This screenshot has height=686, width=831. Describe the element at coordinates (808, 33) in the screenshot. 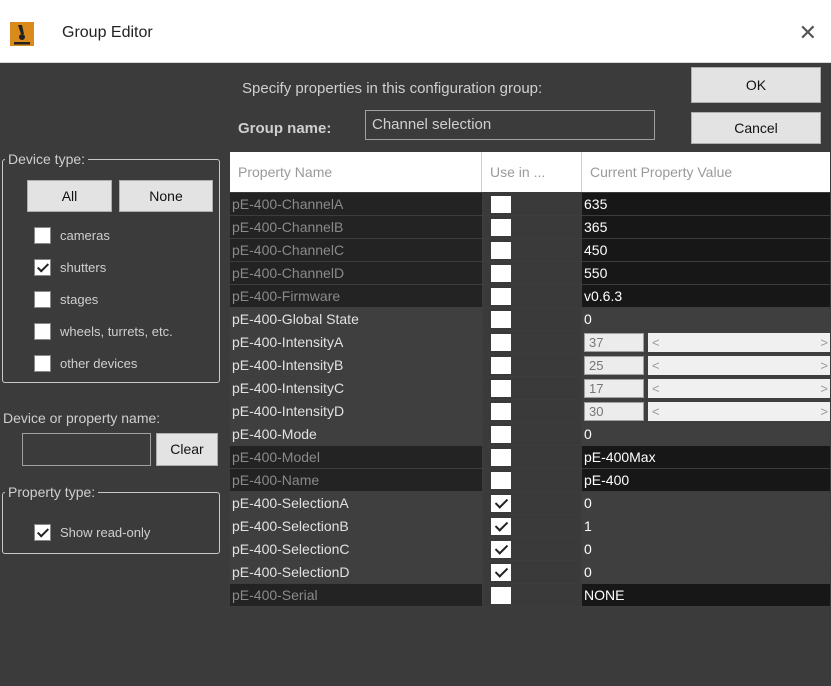

I see `close-icon: ✕` at that location.